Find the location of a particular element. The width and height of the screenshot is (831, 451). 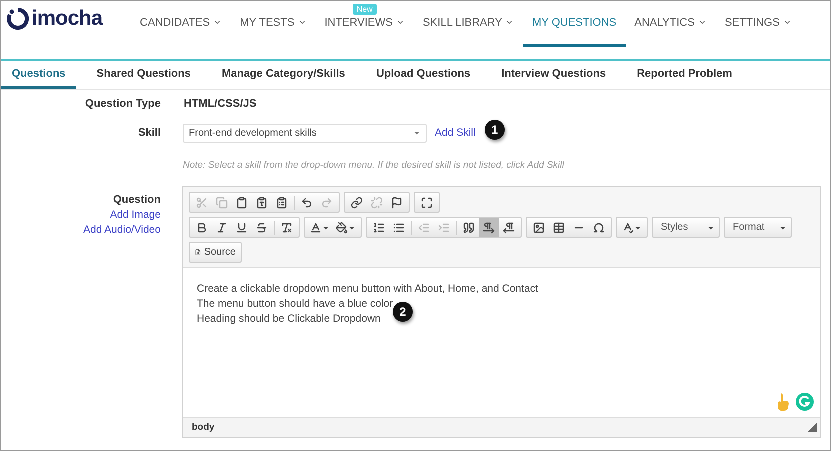

tab: Questions is located at coordinates (38, 75).